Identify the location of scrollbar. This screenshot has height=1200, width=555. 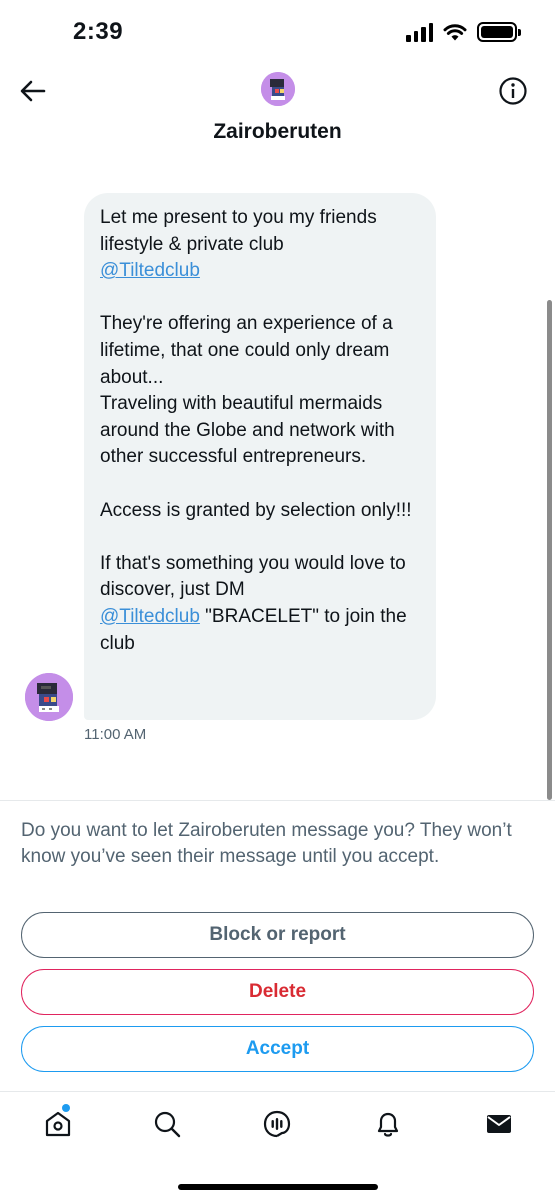
(549, 550).